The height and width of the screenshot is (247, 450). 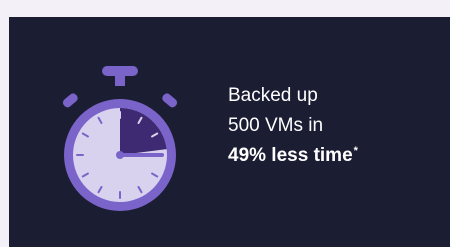 I want to click on stat-highlight: 49% less time*, so click(x=293, y=156).